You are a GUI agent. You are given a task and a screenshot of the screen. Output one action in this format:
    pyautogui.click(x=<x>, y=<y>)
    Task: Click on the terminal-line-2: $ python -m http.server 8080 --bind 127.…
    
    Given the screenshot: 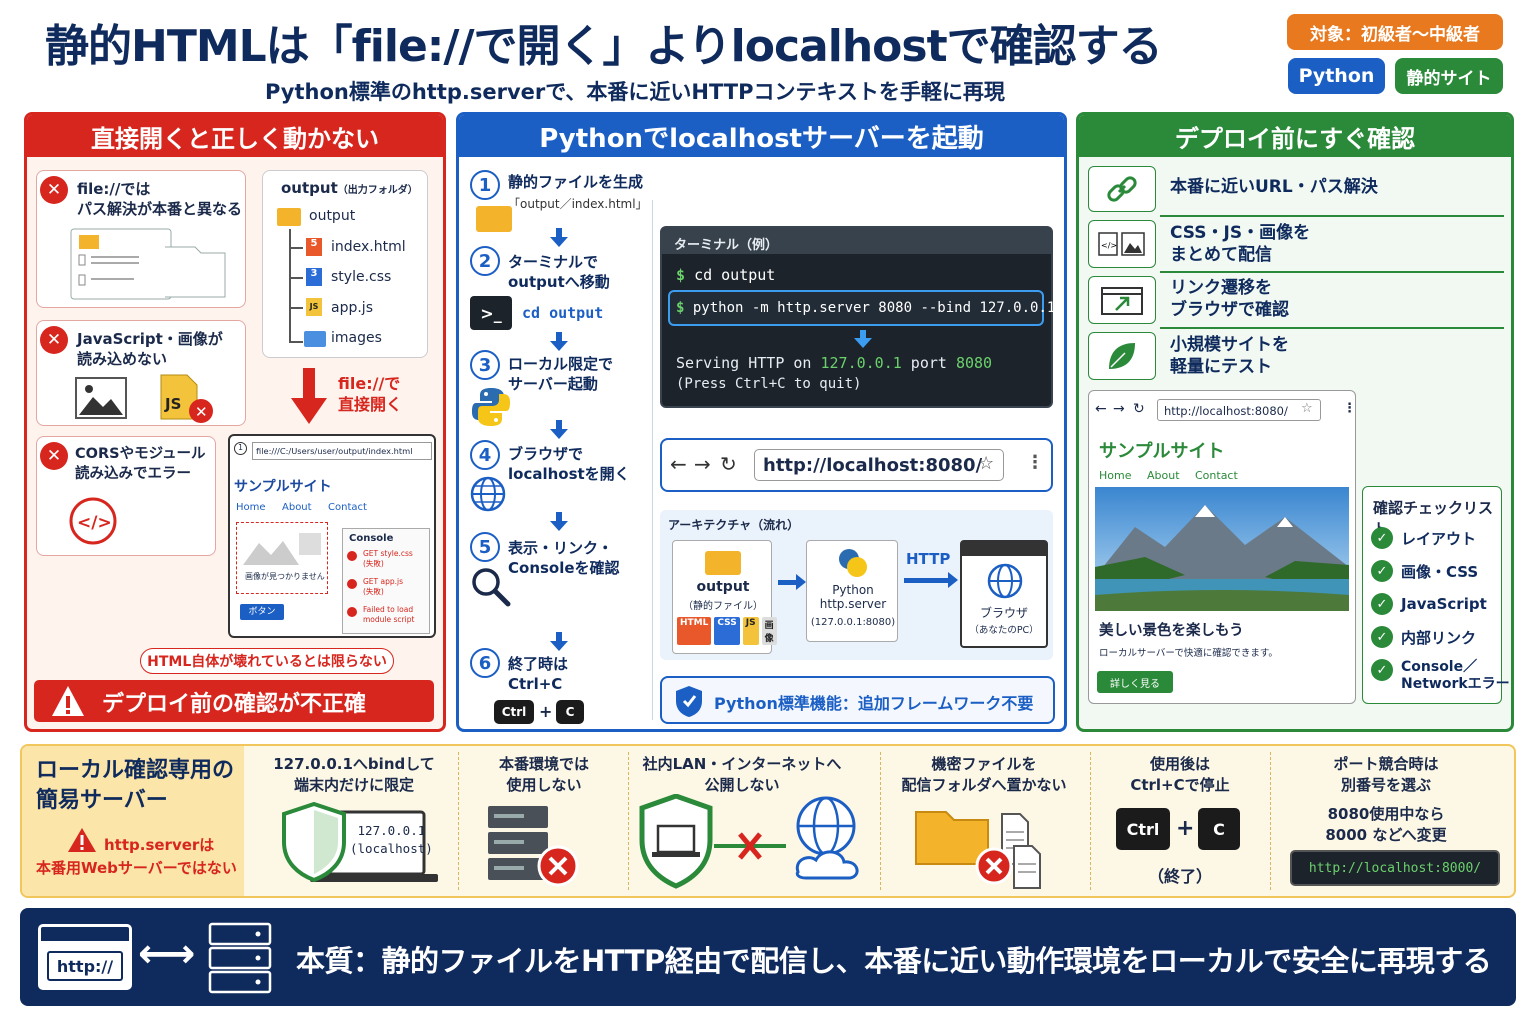 What is the action you would take?
    pyautogui.click(x=865, y=308)
    